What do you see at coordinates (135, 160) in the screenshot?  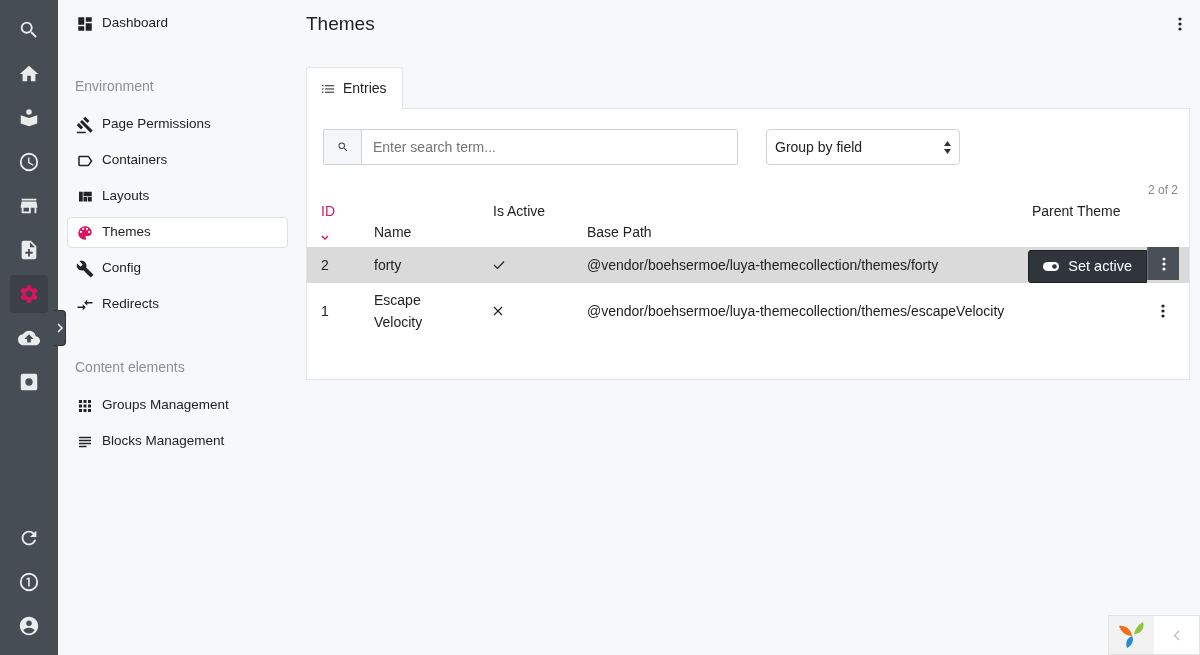 I see `sidebar-label: Containers` at bounding box center [135, 160].